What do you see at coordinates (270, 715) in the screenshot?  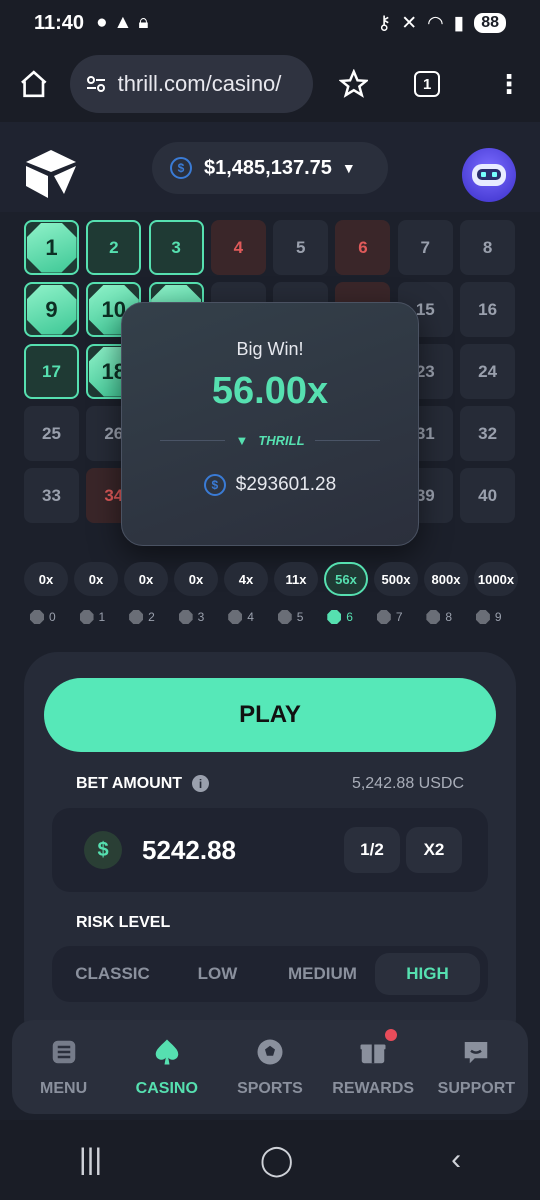 I see `play-button: PLAY` at bounding box center [270, 715].